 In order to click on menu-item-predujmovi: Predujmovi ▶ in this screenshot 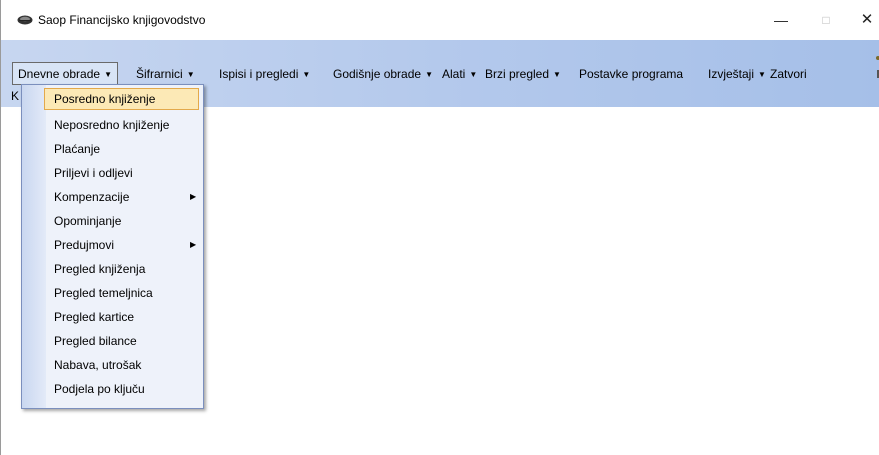, I will do `click(112, 245)`.